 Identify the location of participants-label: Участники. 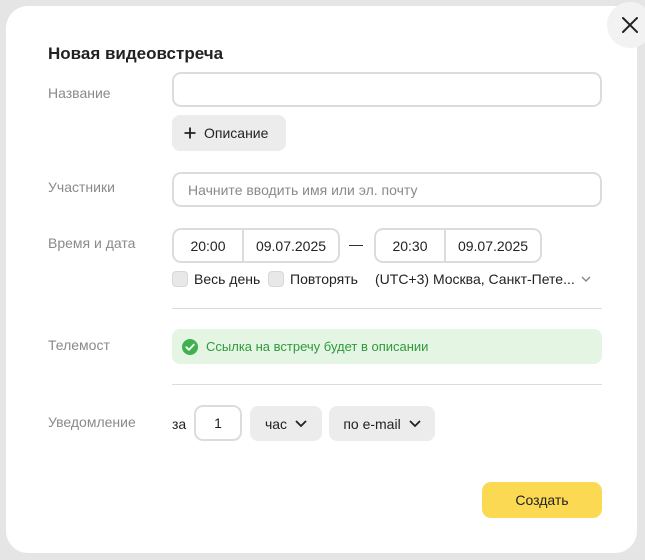
(81, 187).